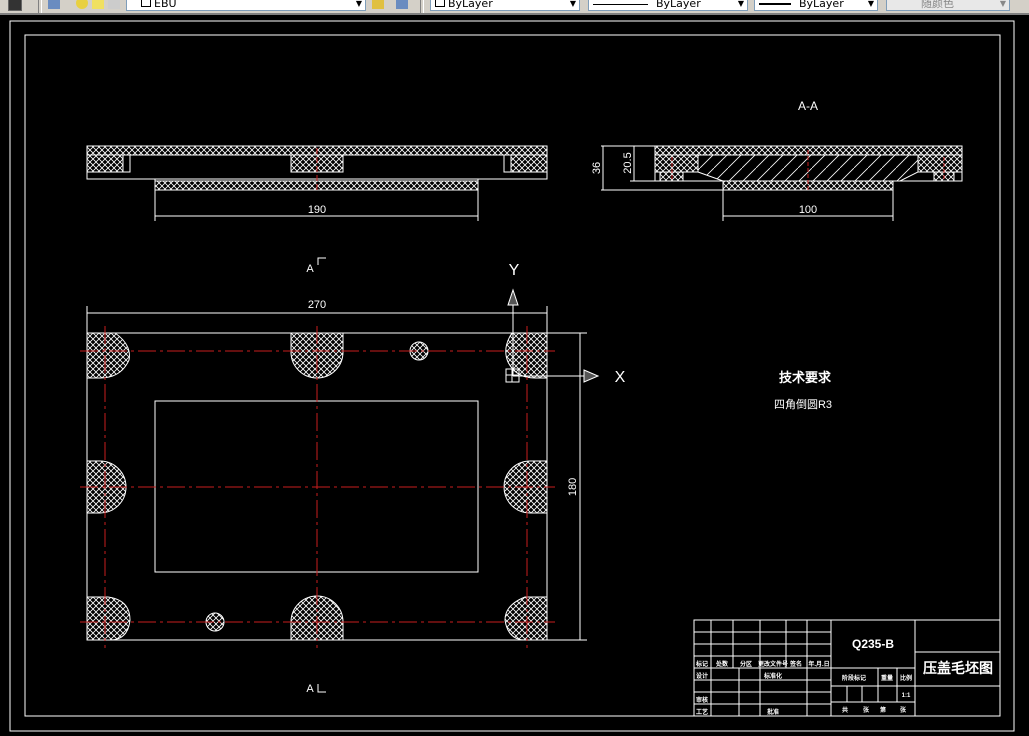 This screenshot has height=736, width=1029. What do you see at coordinates (818, 664) in the screenshot?
I see `rev-header: 年.月.日` at bounding box center [818, 664].